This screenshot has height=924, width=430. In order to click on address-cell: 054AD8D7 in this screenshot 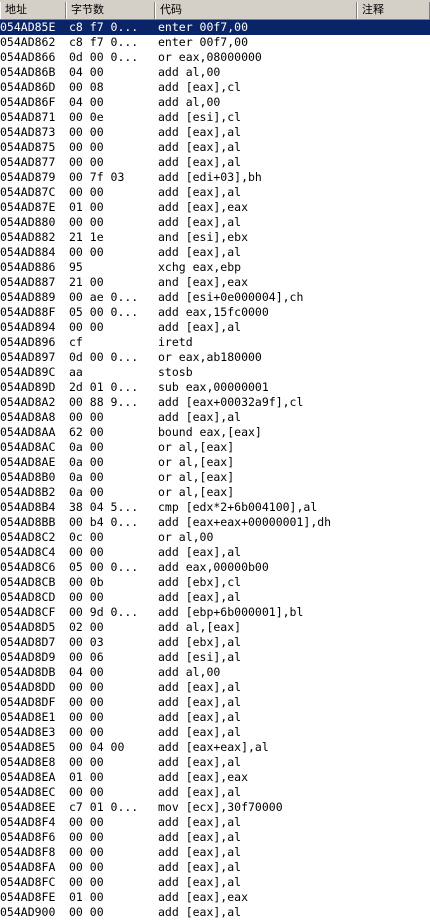, I will do `click(28, 642)`.